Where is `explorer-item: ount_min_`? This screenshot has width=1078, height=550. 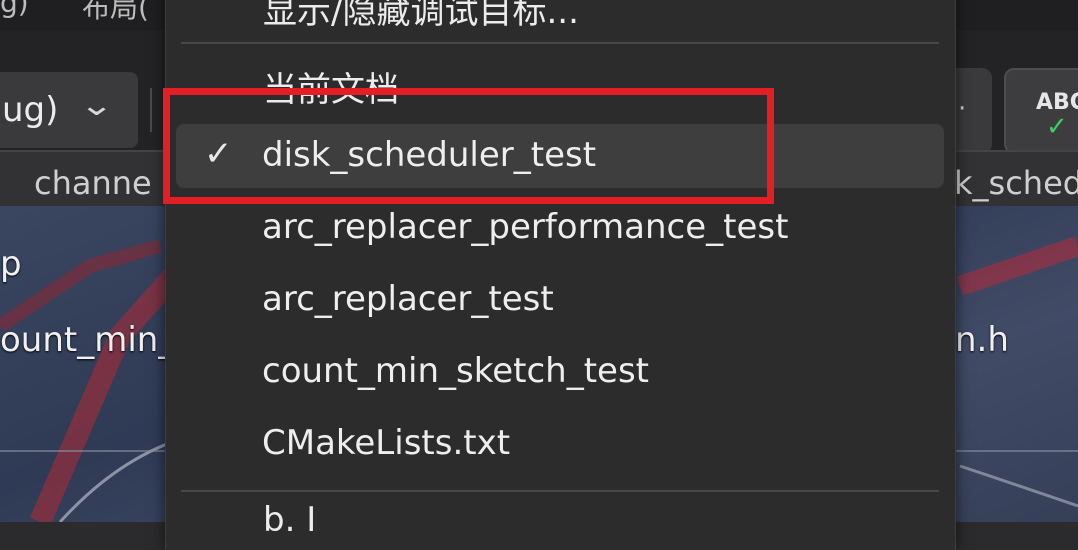
explorer-item: ount_min_ is located at coordinates (87, 340).